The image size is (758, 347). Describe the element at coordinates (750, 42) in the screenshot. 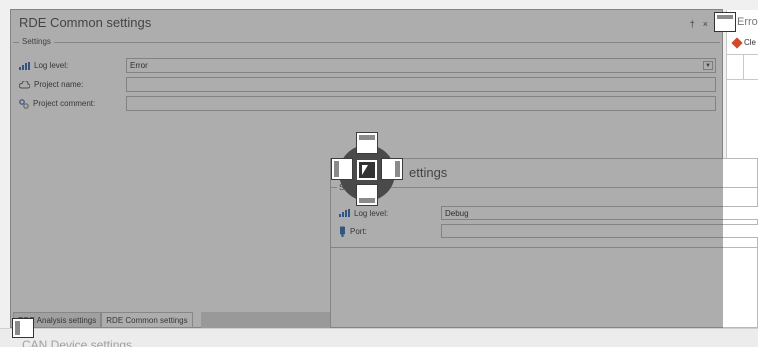

I see `clear-button-label: Cle` at that location.